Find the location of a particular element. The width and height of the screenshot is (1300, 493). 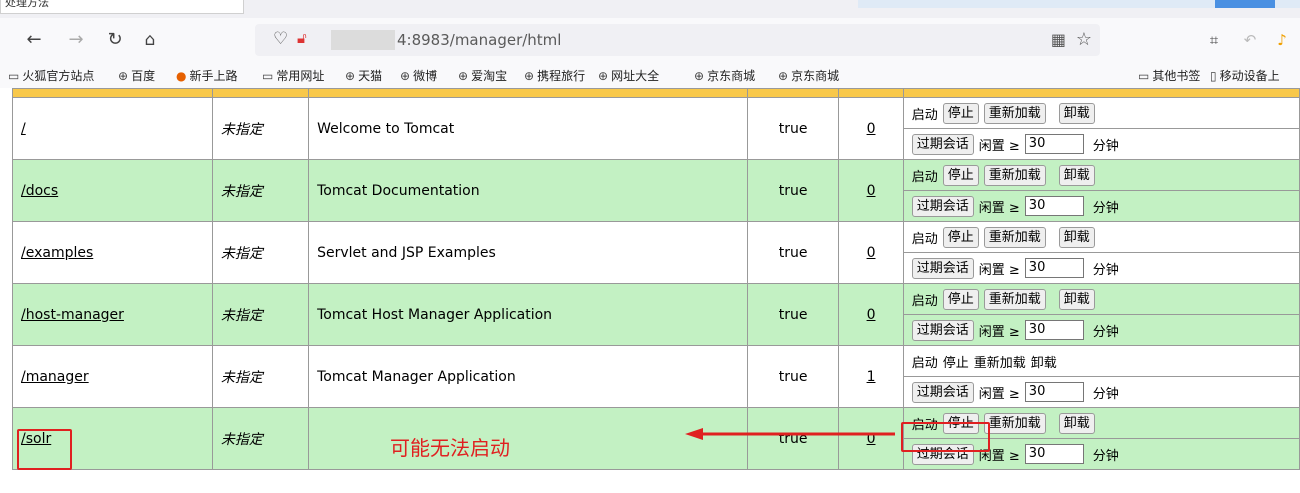

bookmark-label: 百度 is located at coordinates (143, 76).